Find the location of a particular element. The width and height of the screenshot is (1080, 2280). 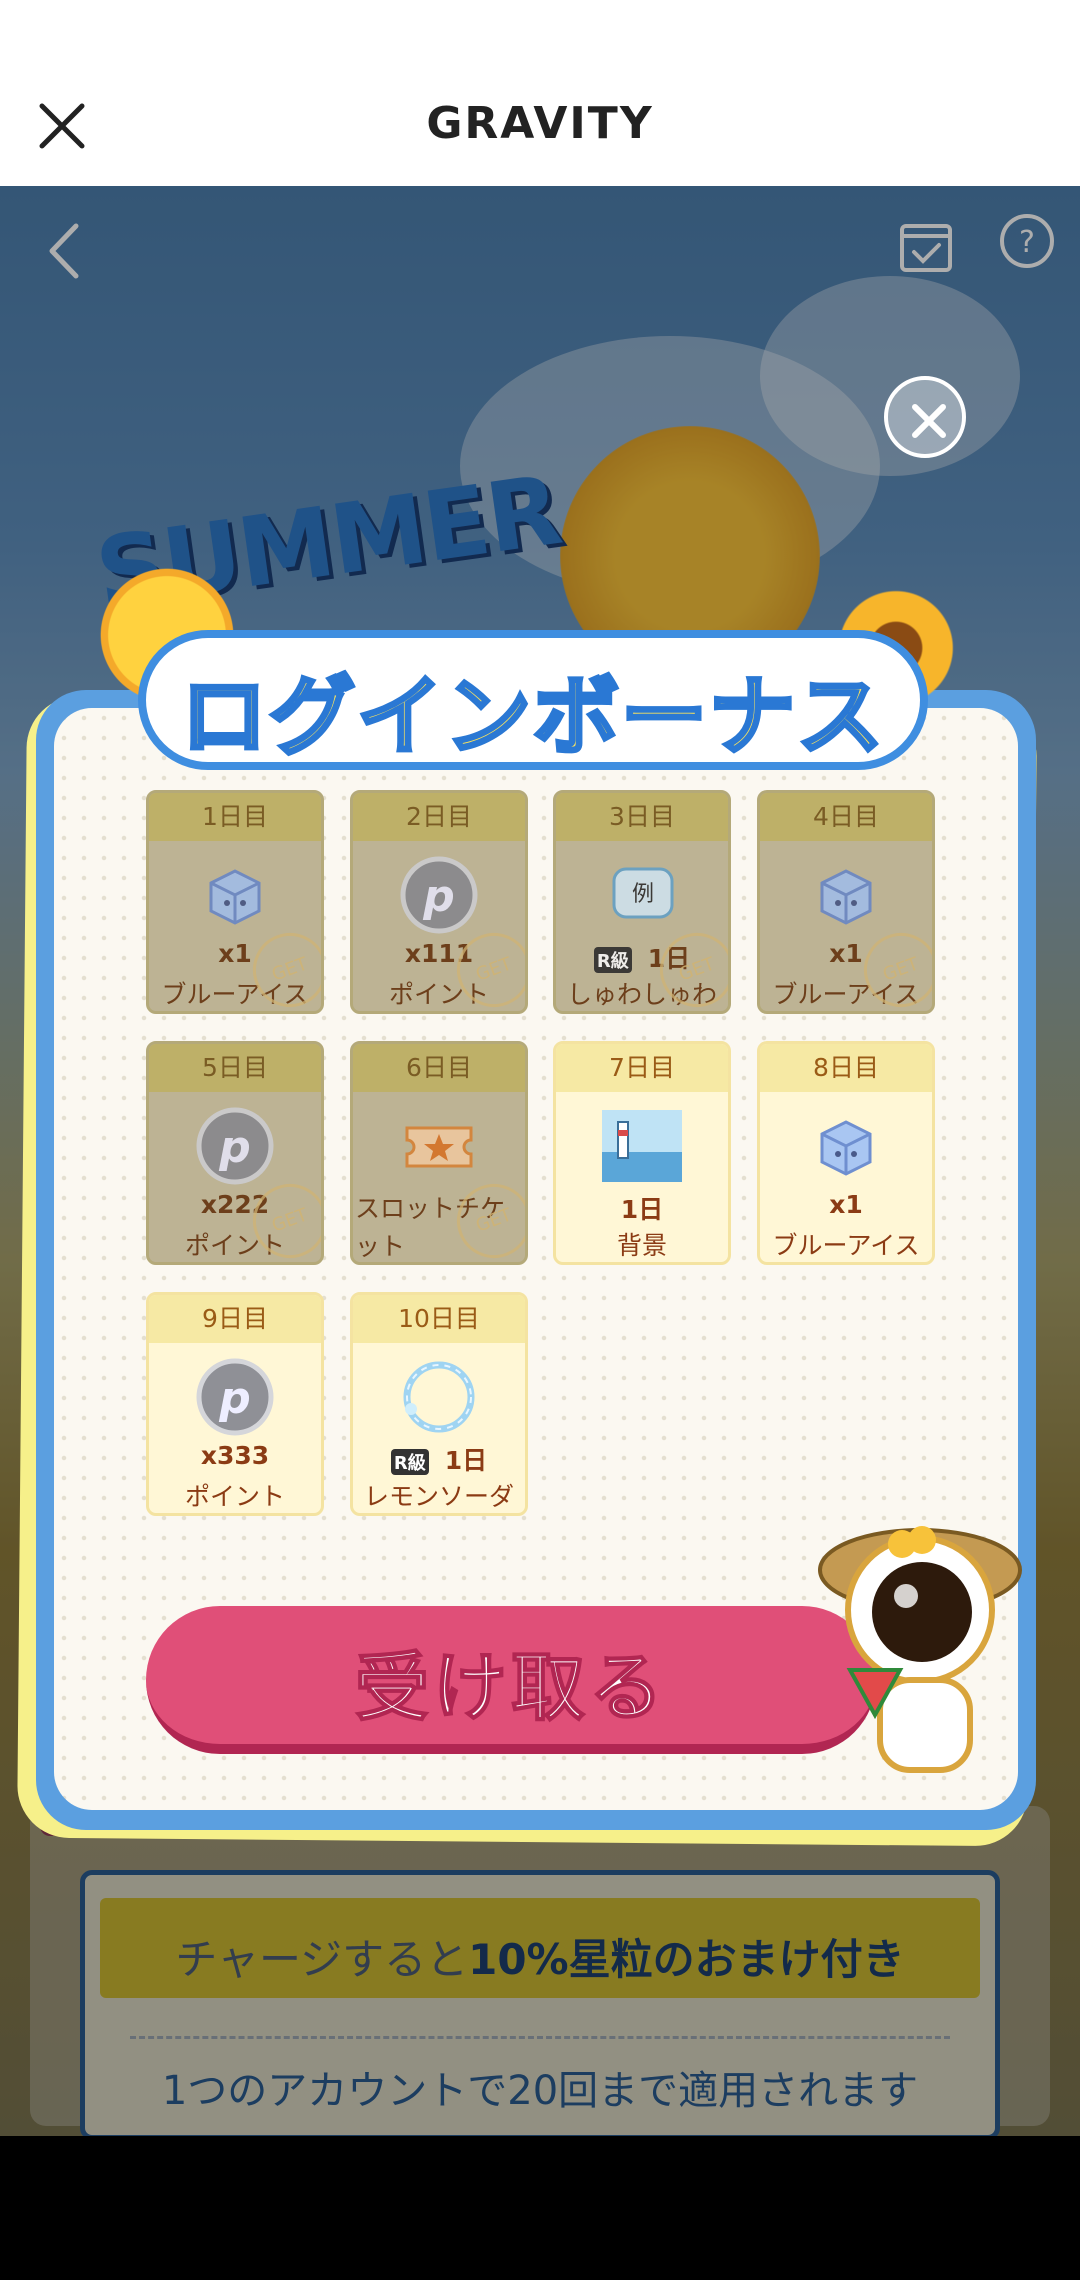

modal-title-banner: ログインボーナス is located at coordinates (533, 700).